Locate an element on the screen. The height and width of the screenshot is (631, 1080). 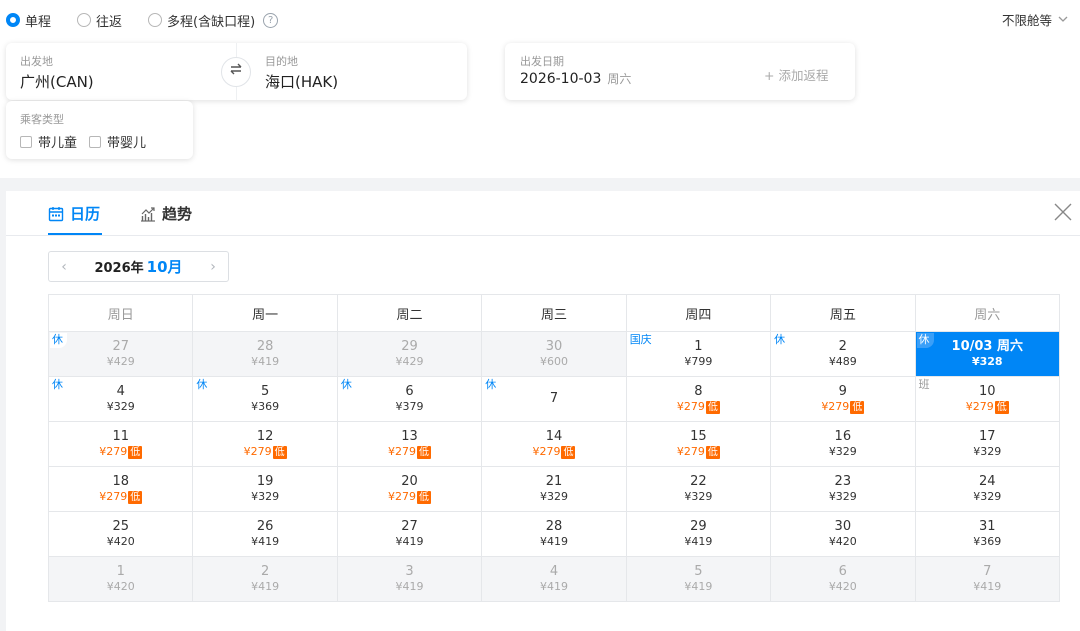
calendar-day-cell: 6 ¥420 is located at coordinates (843, 579).